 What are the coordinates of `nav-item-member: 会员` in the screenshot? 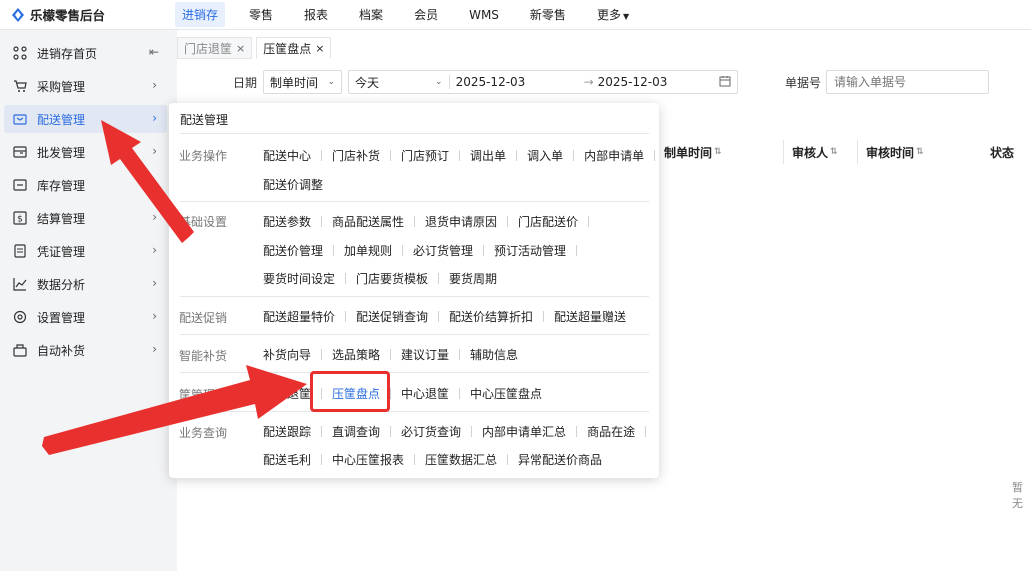 It's located at (426, 14).